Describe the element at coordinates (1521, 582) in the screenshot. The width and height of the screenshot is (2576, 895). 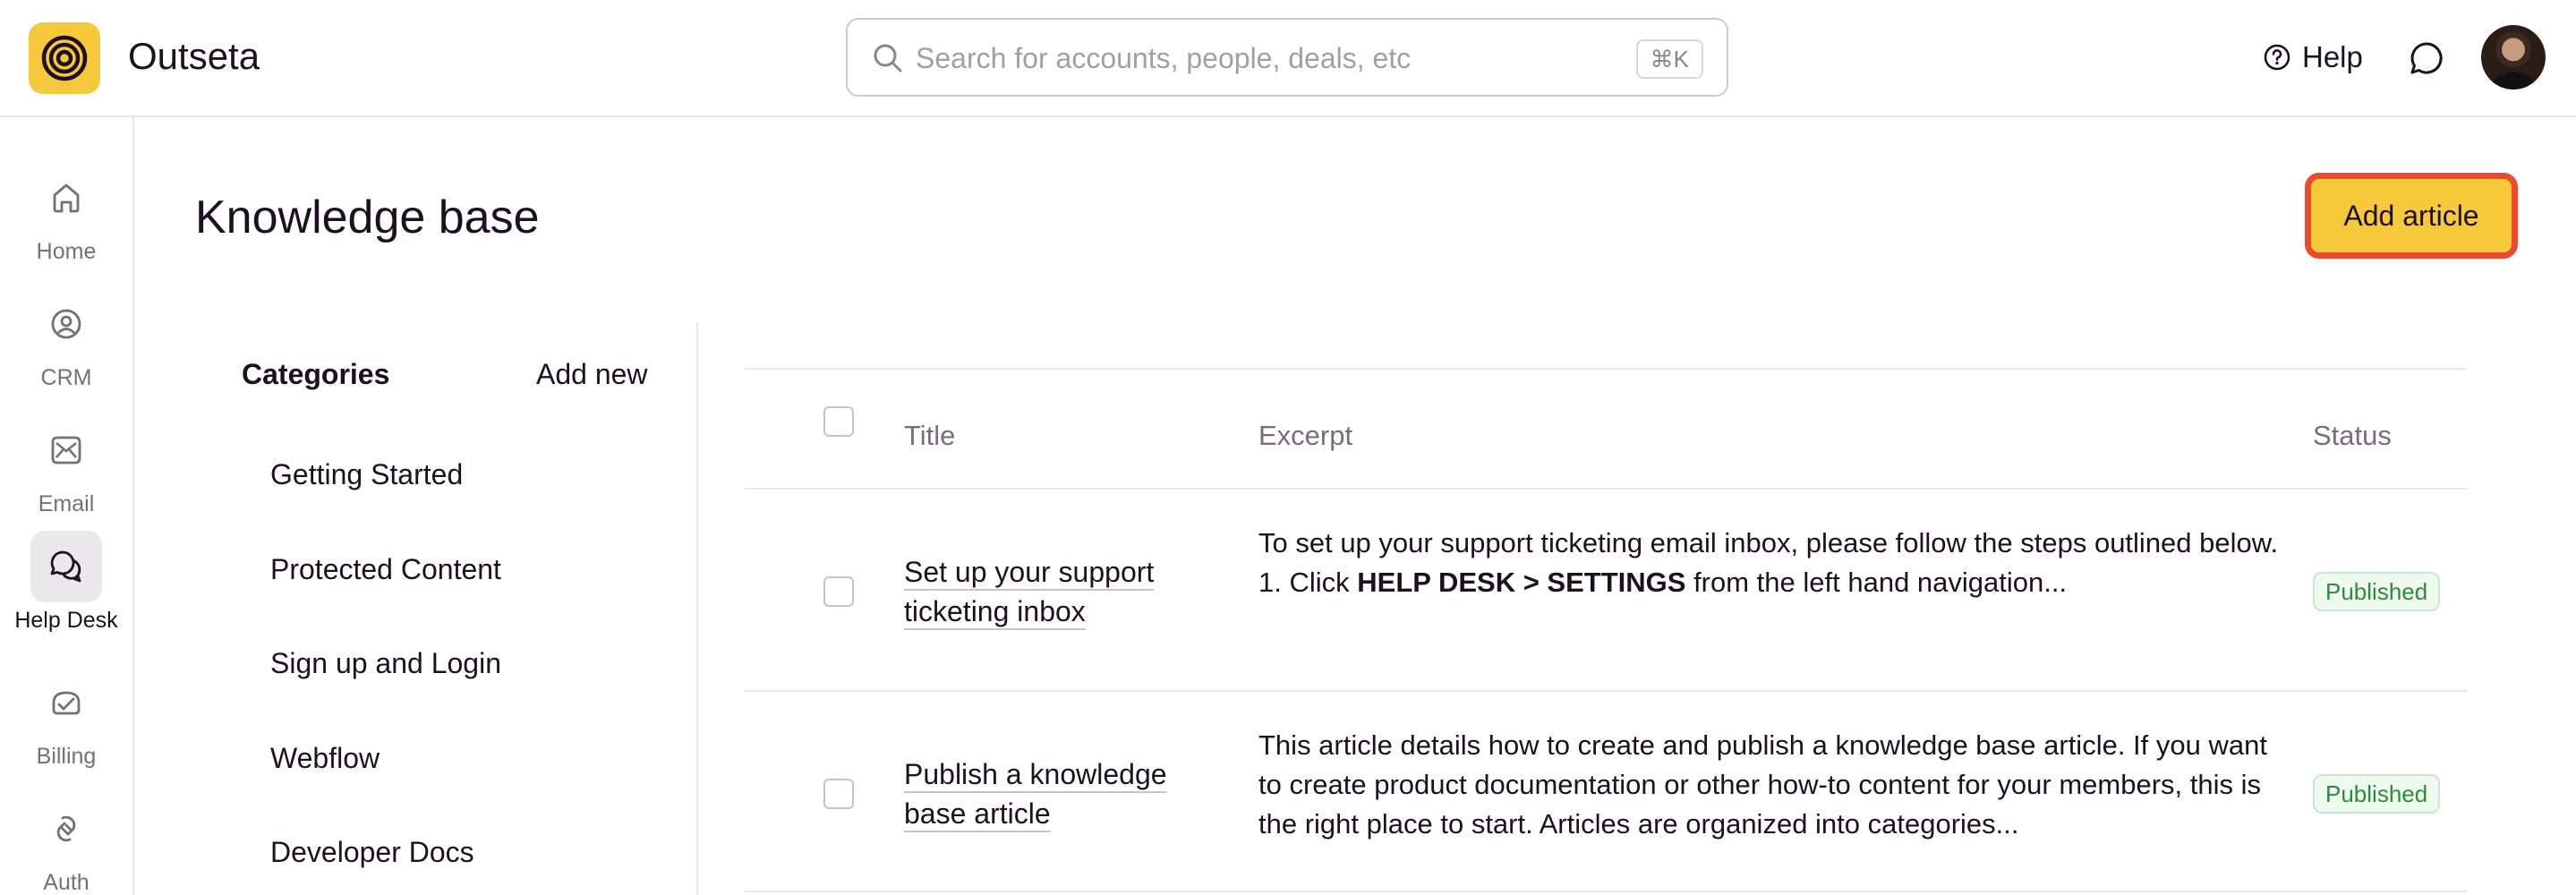
I see `excerpt-bold-text: HELP DESK > SETTINGS` at that location.